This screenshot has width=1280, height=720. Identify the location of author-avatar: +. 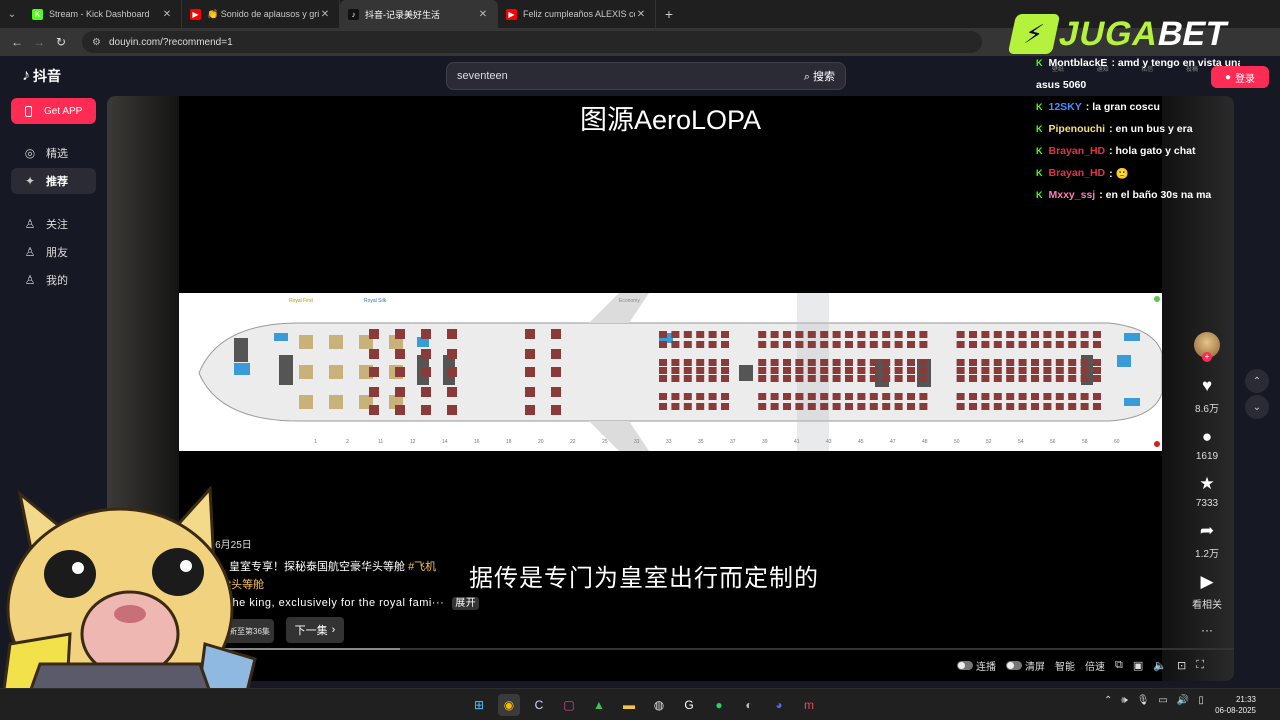
(1207, 347).